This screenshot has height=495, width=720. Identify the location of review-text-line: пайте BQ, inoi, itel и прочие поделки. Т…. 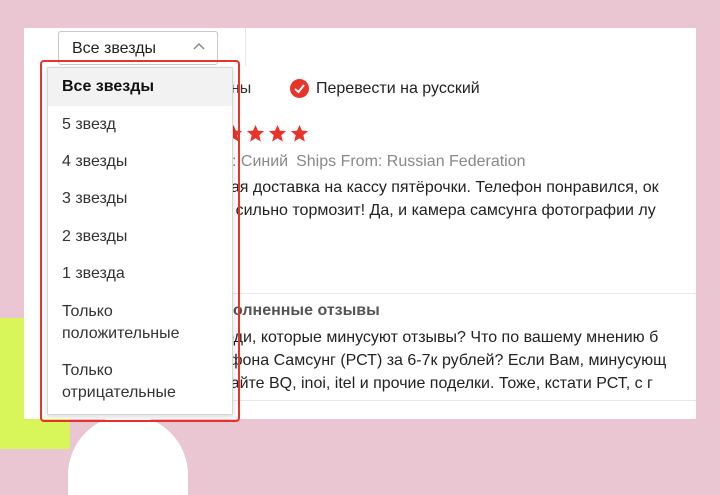
(437, 383).